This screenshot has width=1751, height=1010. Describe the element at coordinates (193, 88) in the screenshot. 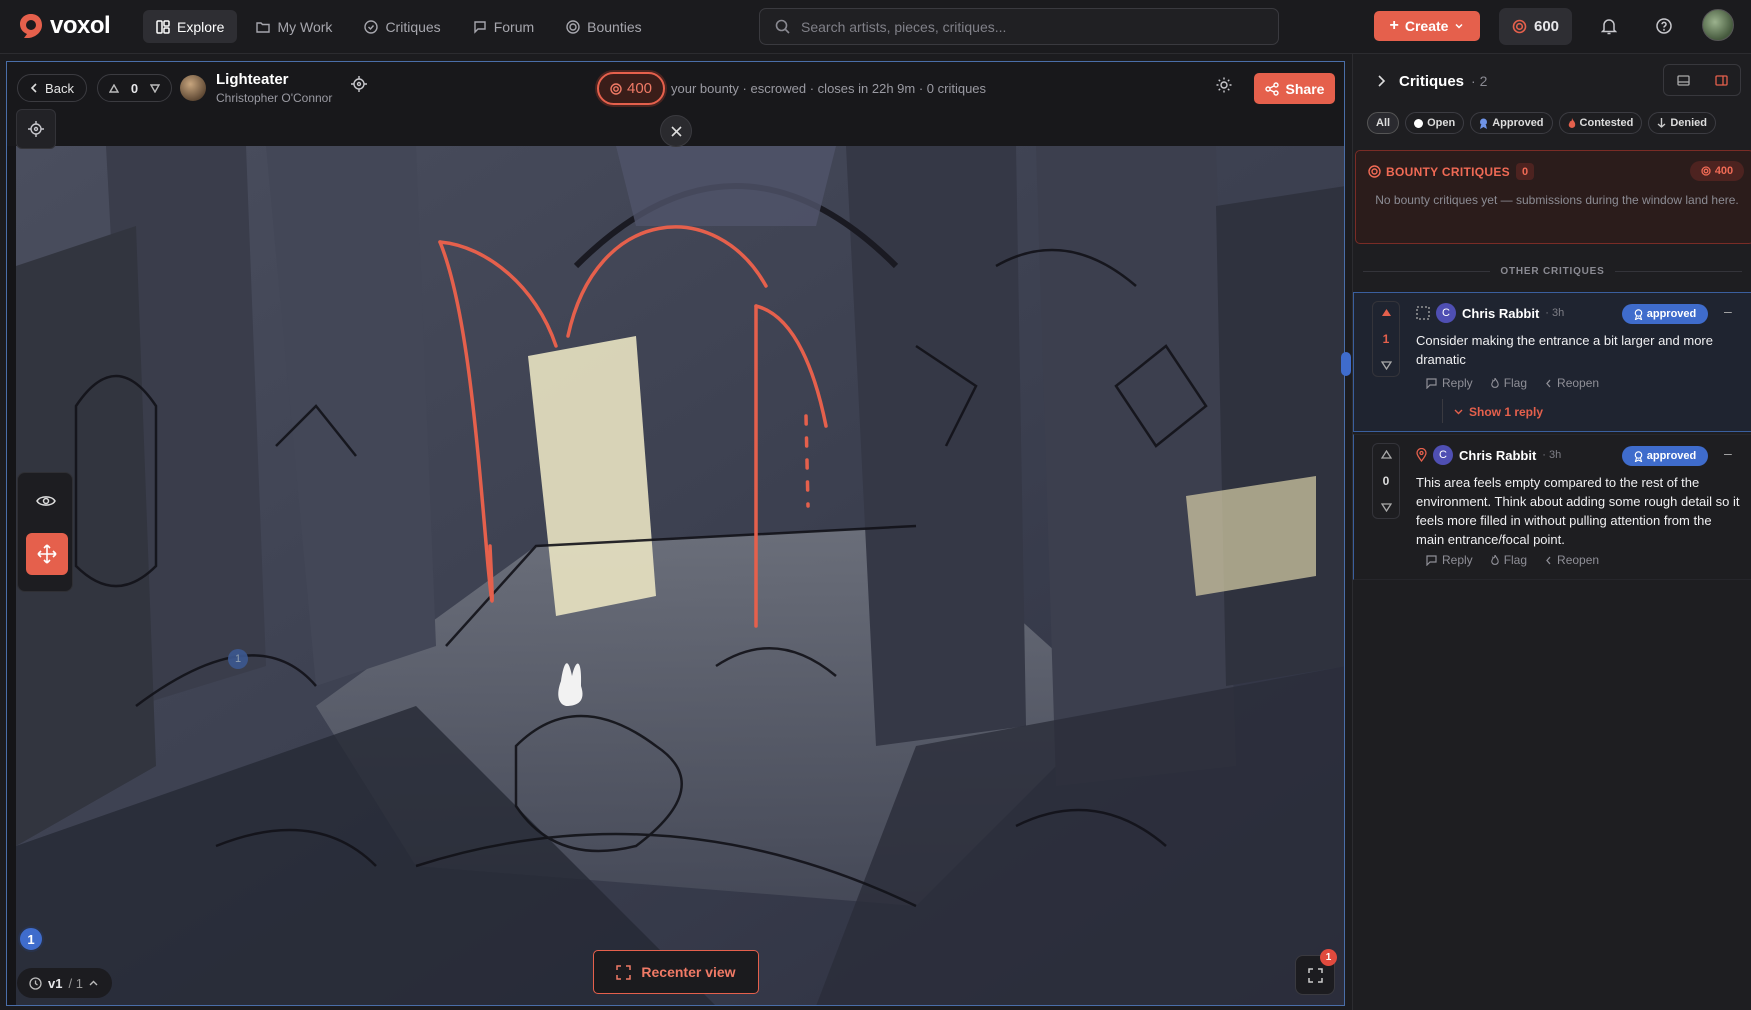

I see `artist-avatar` at that location.